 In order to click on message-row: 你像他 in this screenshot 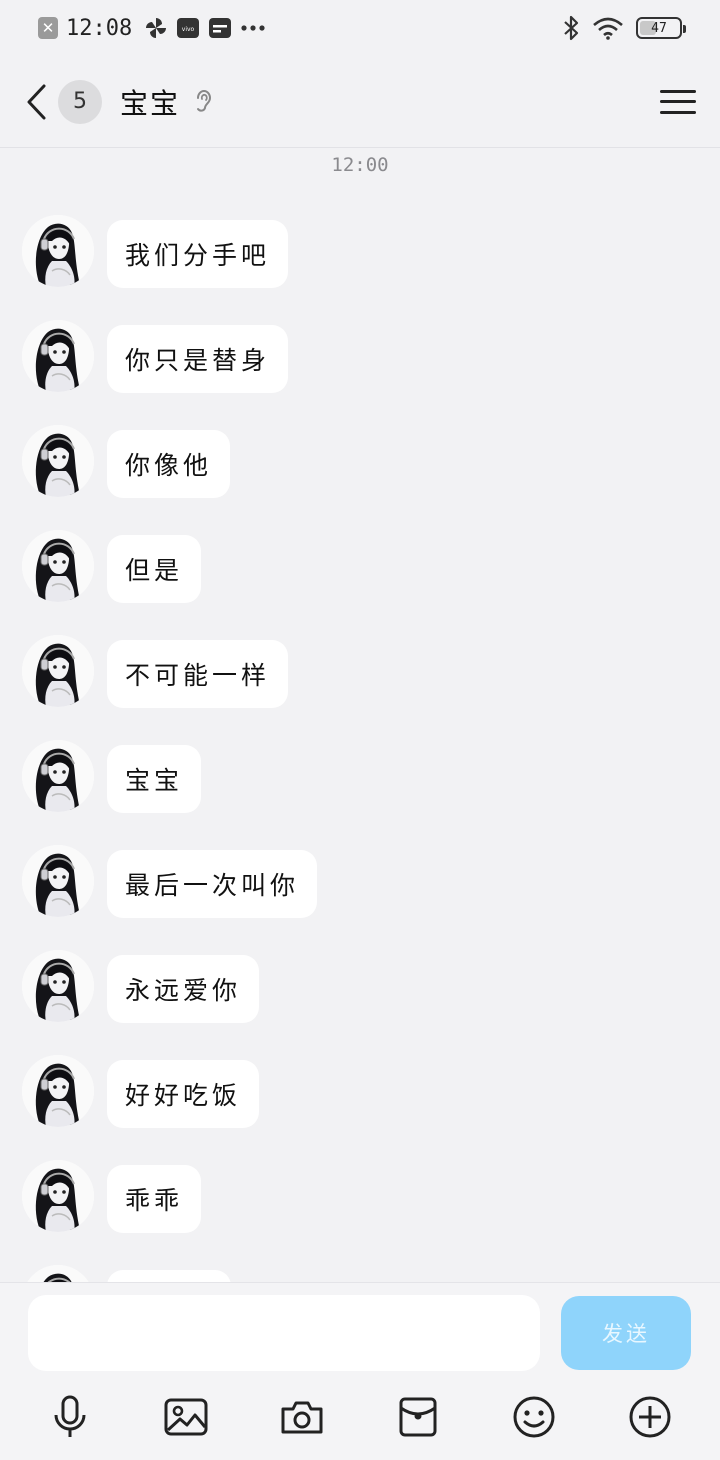, I will do `click(126, 461)`.